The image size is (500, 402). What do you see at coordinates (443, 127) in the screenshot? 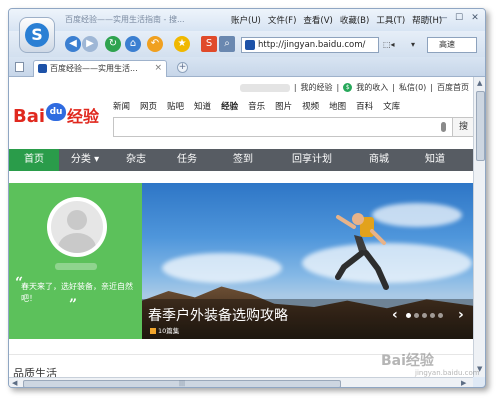
I see `microphone-icon` at bounding box center [443, 127].